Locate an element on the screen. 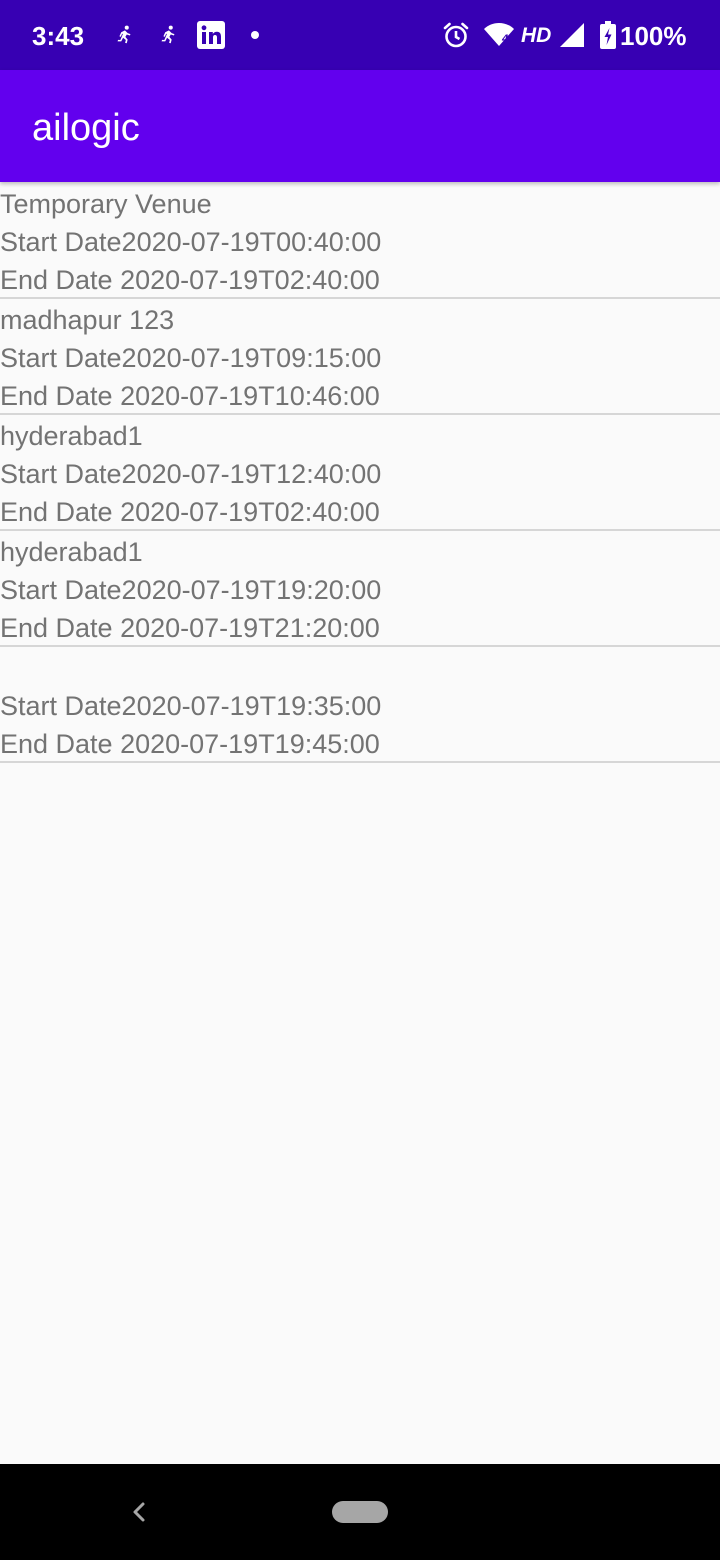 This screenshot has width=720, height=1560. event-venue: Temporary Venue is located at coordinates (106, 204).